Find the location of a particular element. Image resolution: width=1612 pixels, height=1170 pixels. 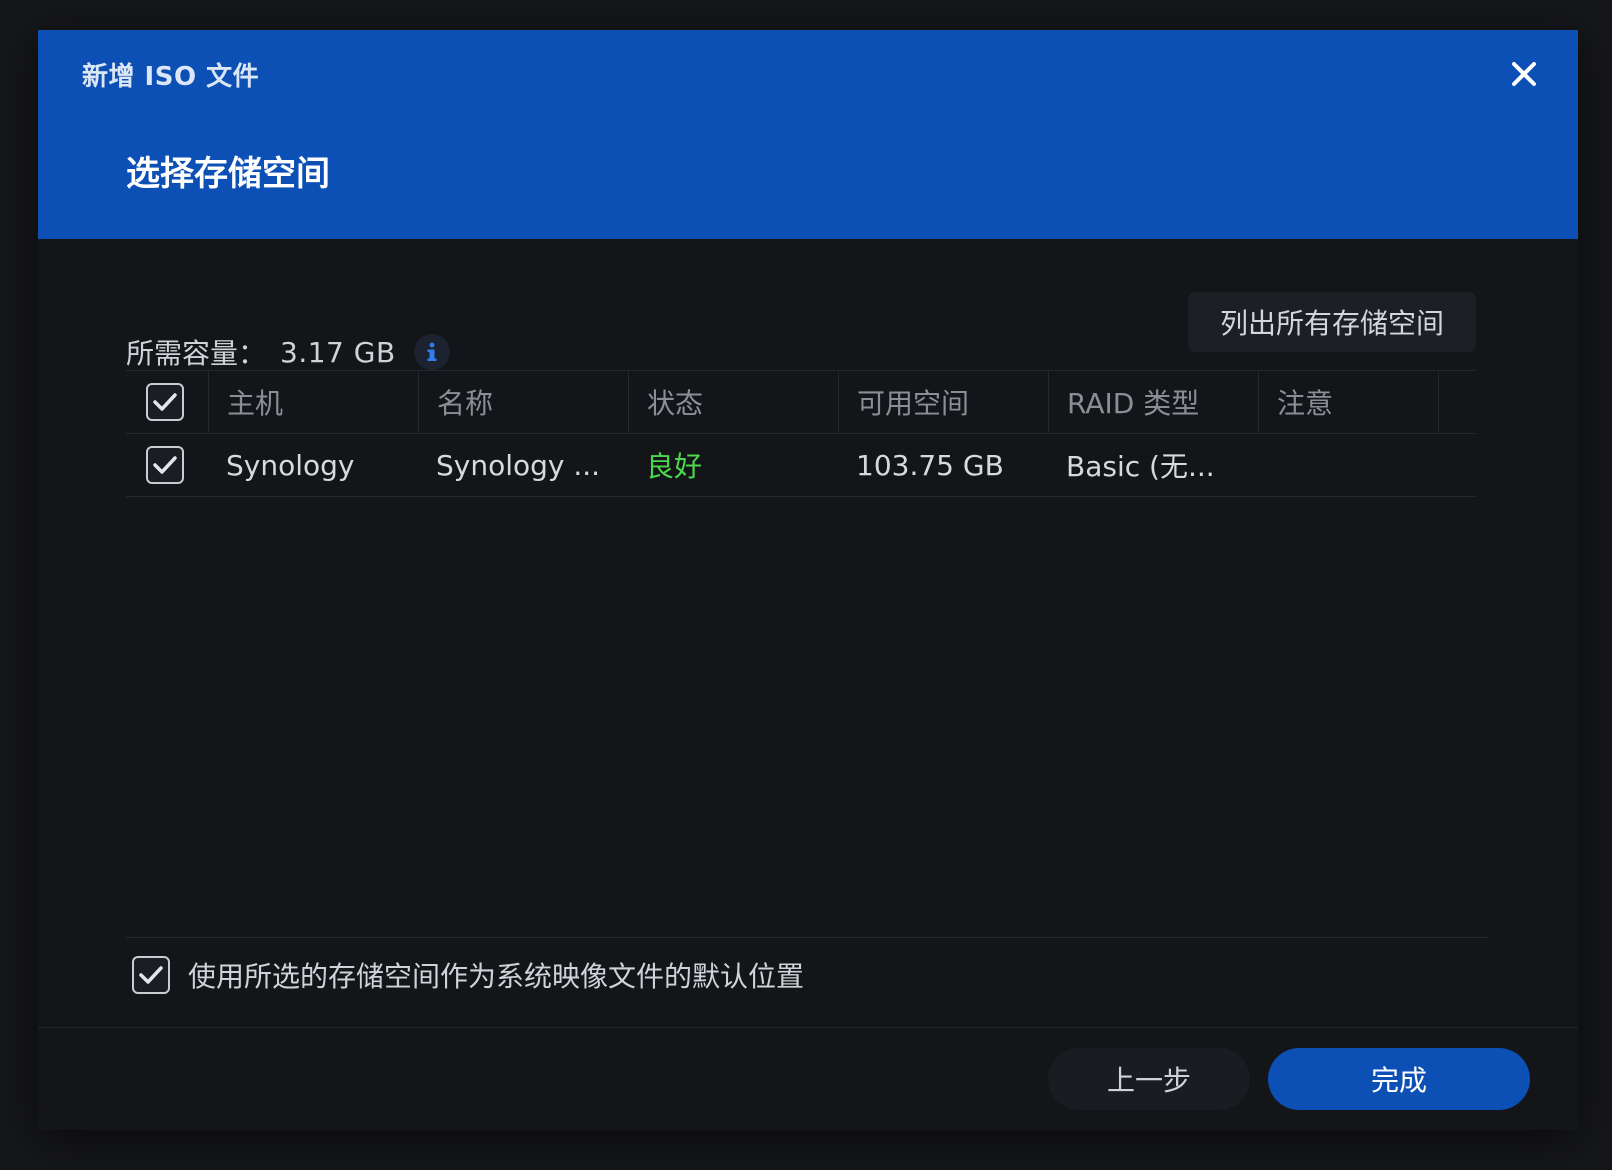

back-button: 上一步 is located at coordinates (1149, 1079).